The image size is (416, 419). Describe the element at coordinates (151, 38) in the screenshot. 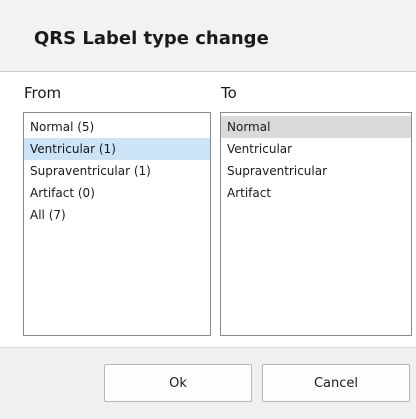

I see `dialog-title: QRS Label type change` at that location.